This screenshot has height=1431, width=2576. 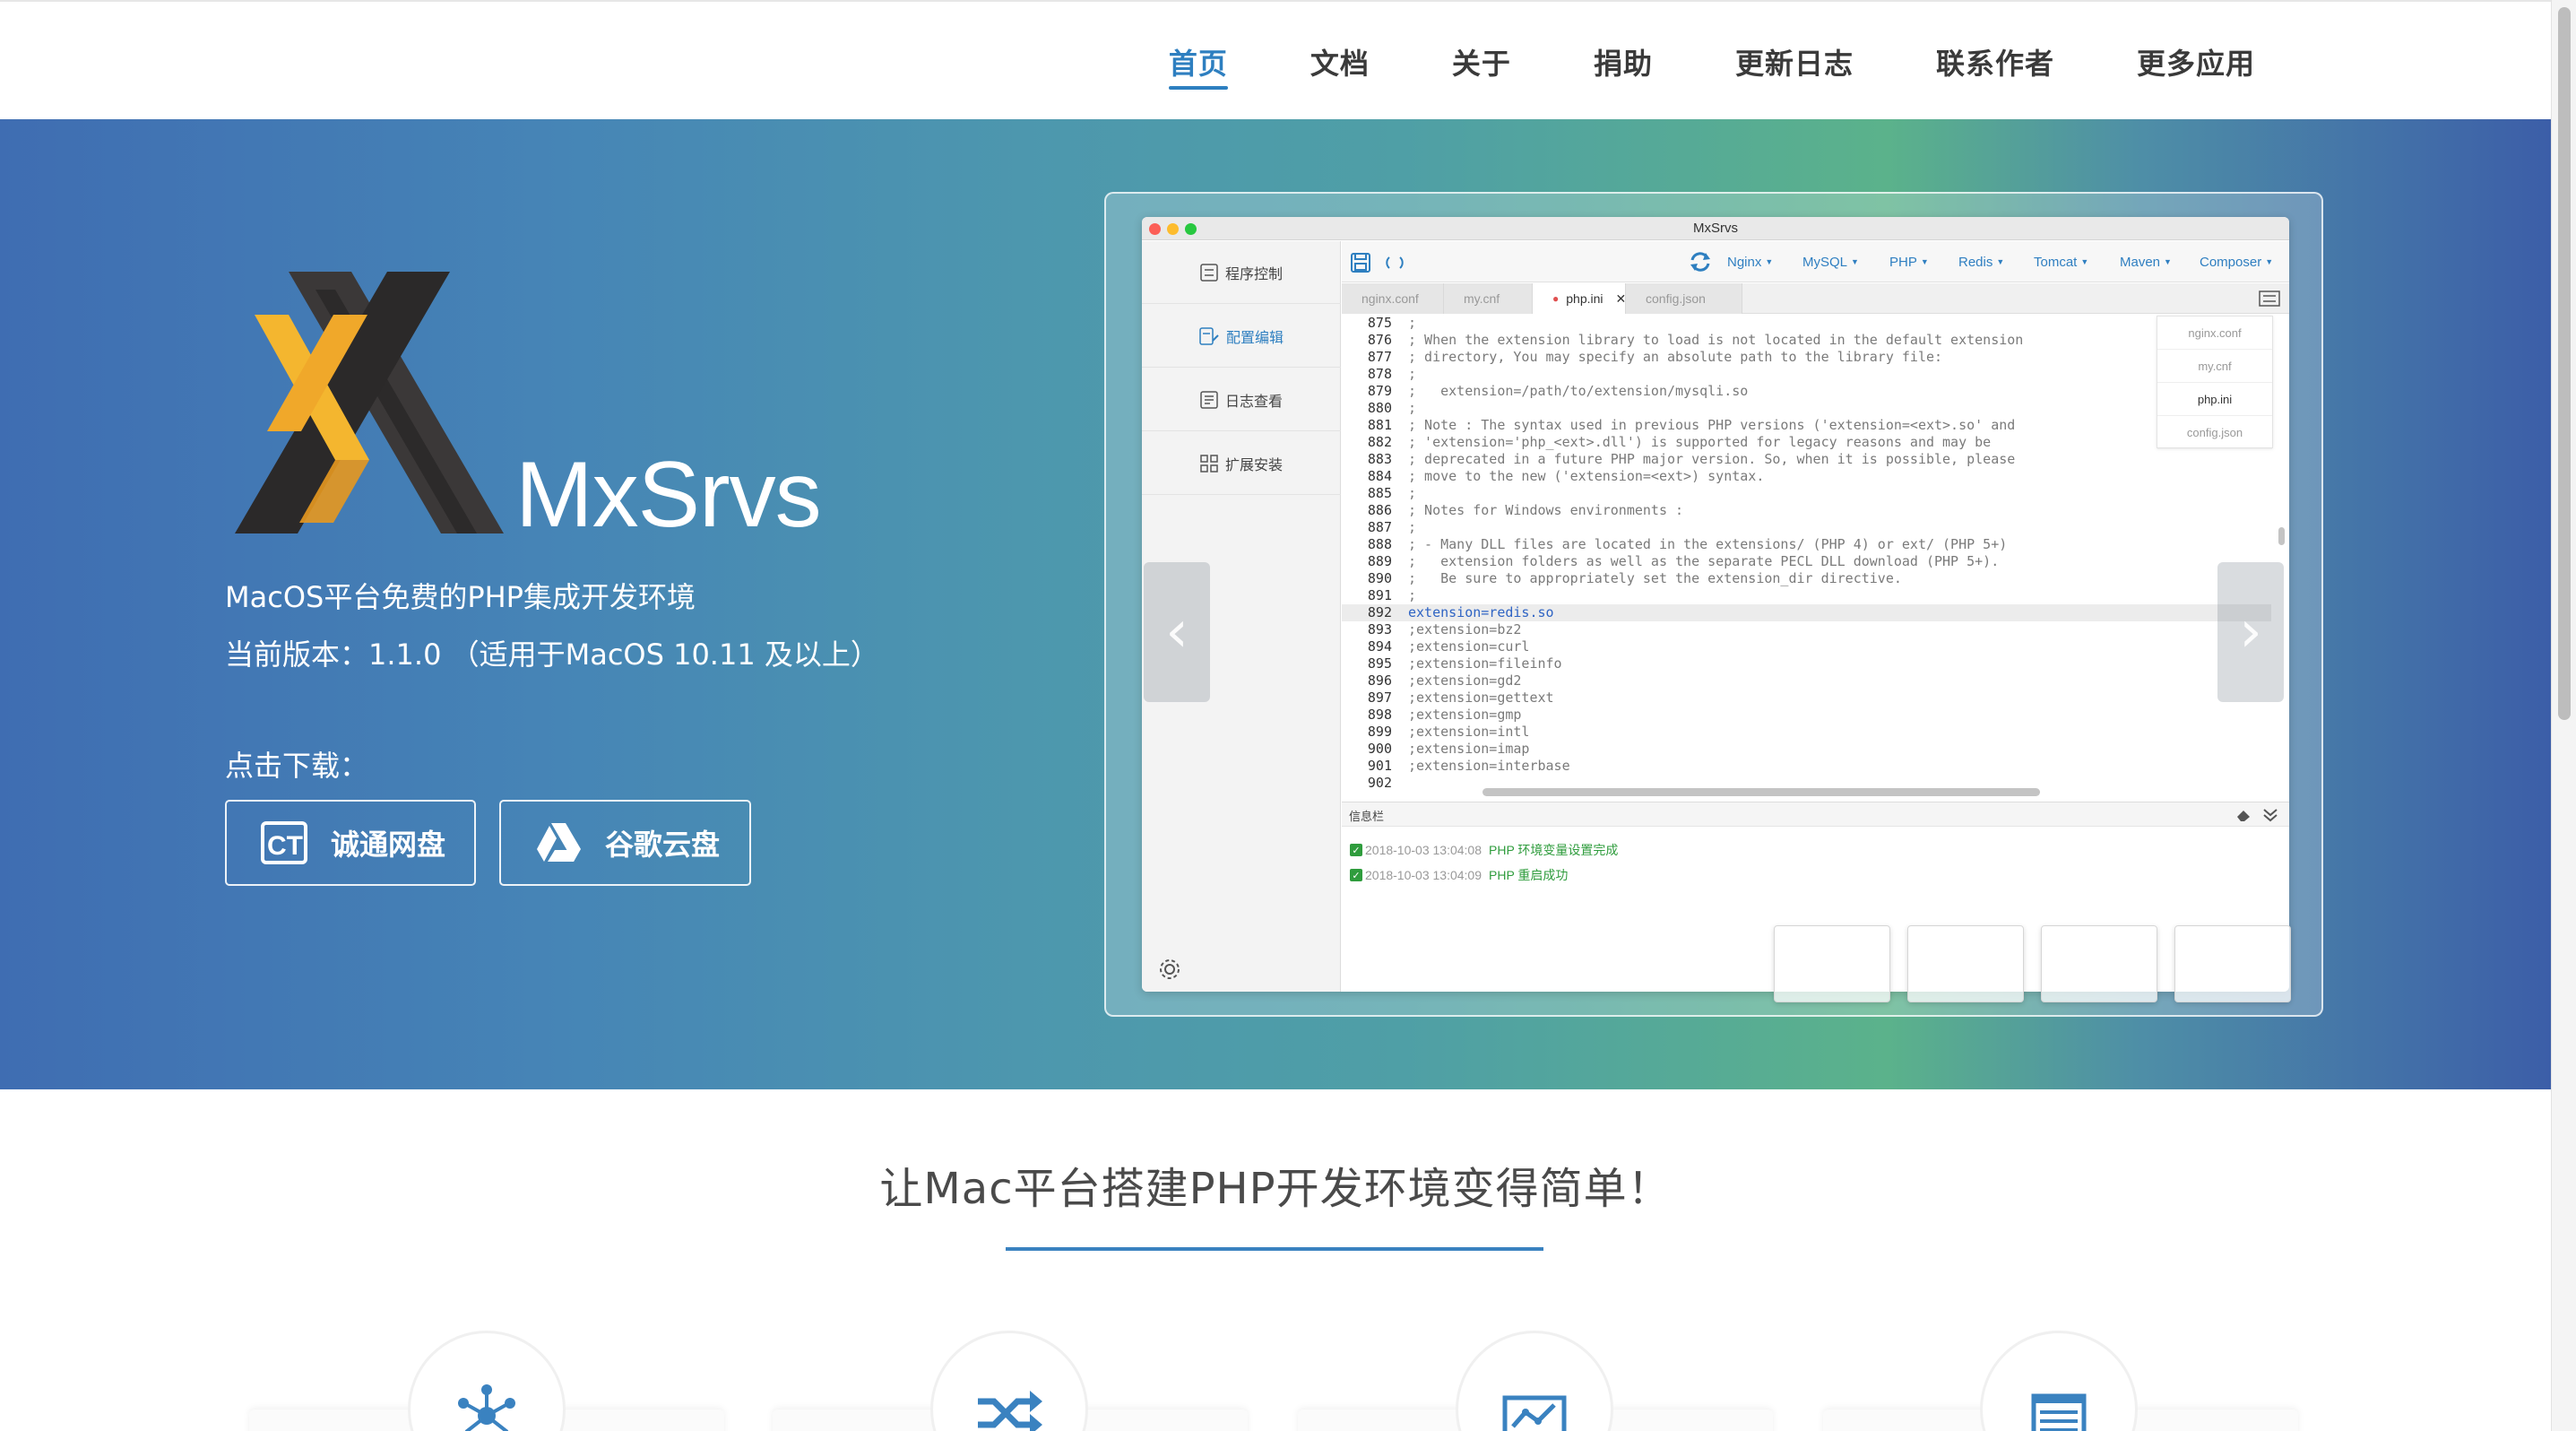 I want to click on code-line: 887;, so click(x=1806, y=527).